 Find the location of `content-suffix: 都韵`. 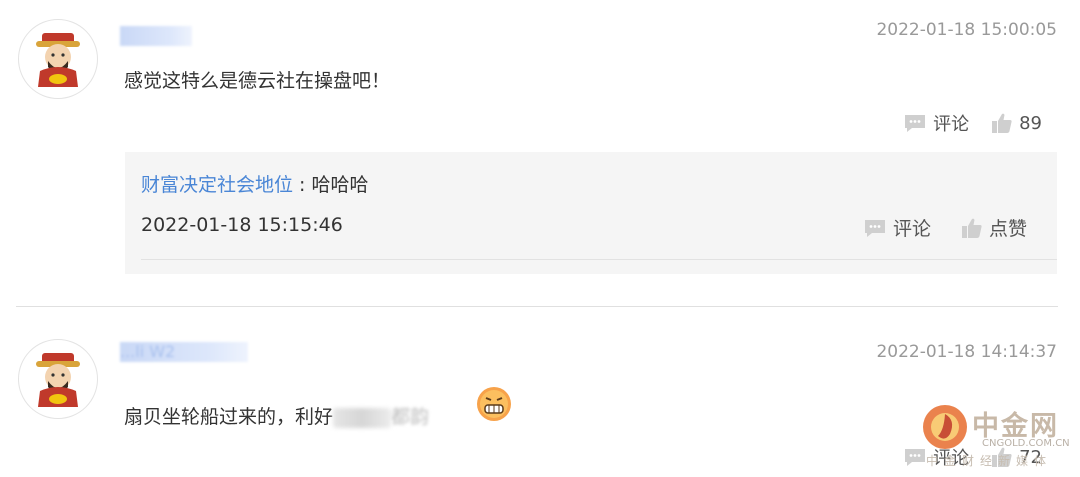

content-suffix: 都韵 is located at coordinates (410, 417).